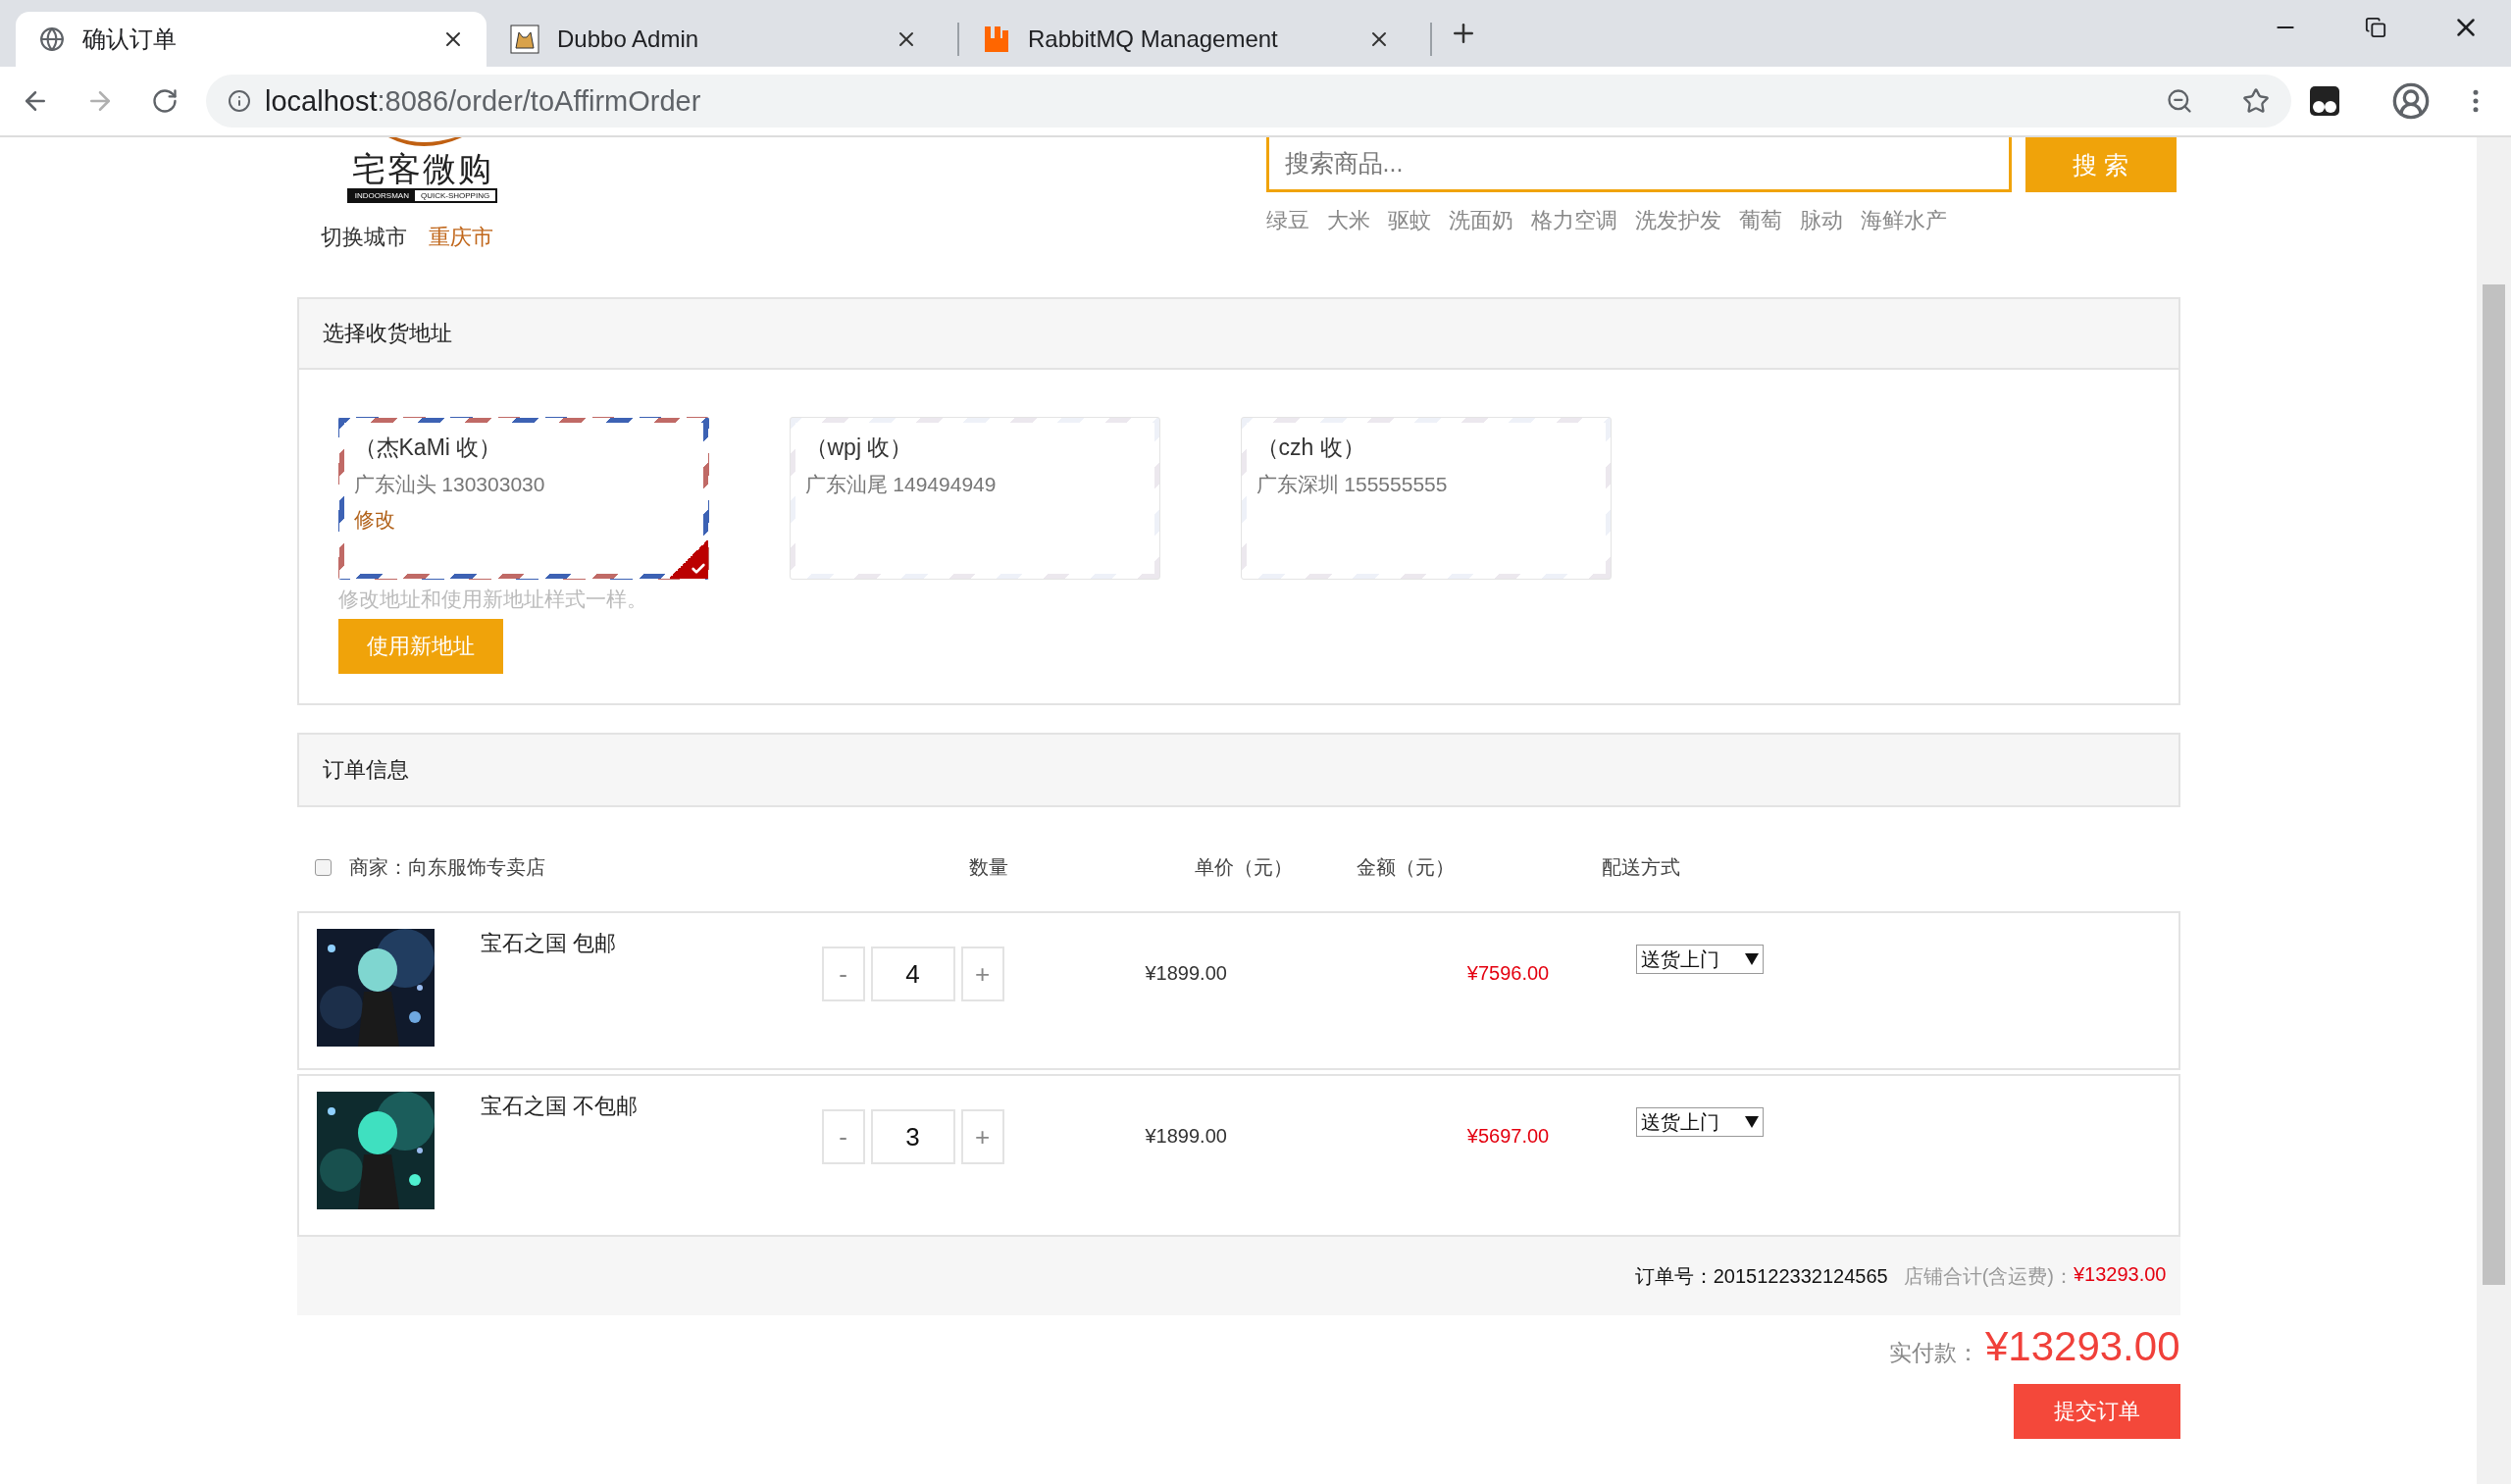 Image resolution: width=2511 pixels, height=1484 pixels. Describe the element at coordinates (323, 867) in the screenshot. I see `merchant-checkbox` at that location.